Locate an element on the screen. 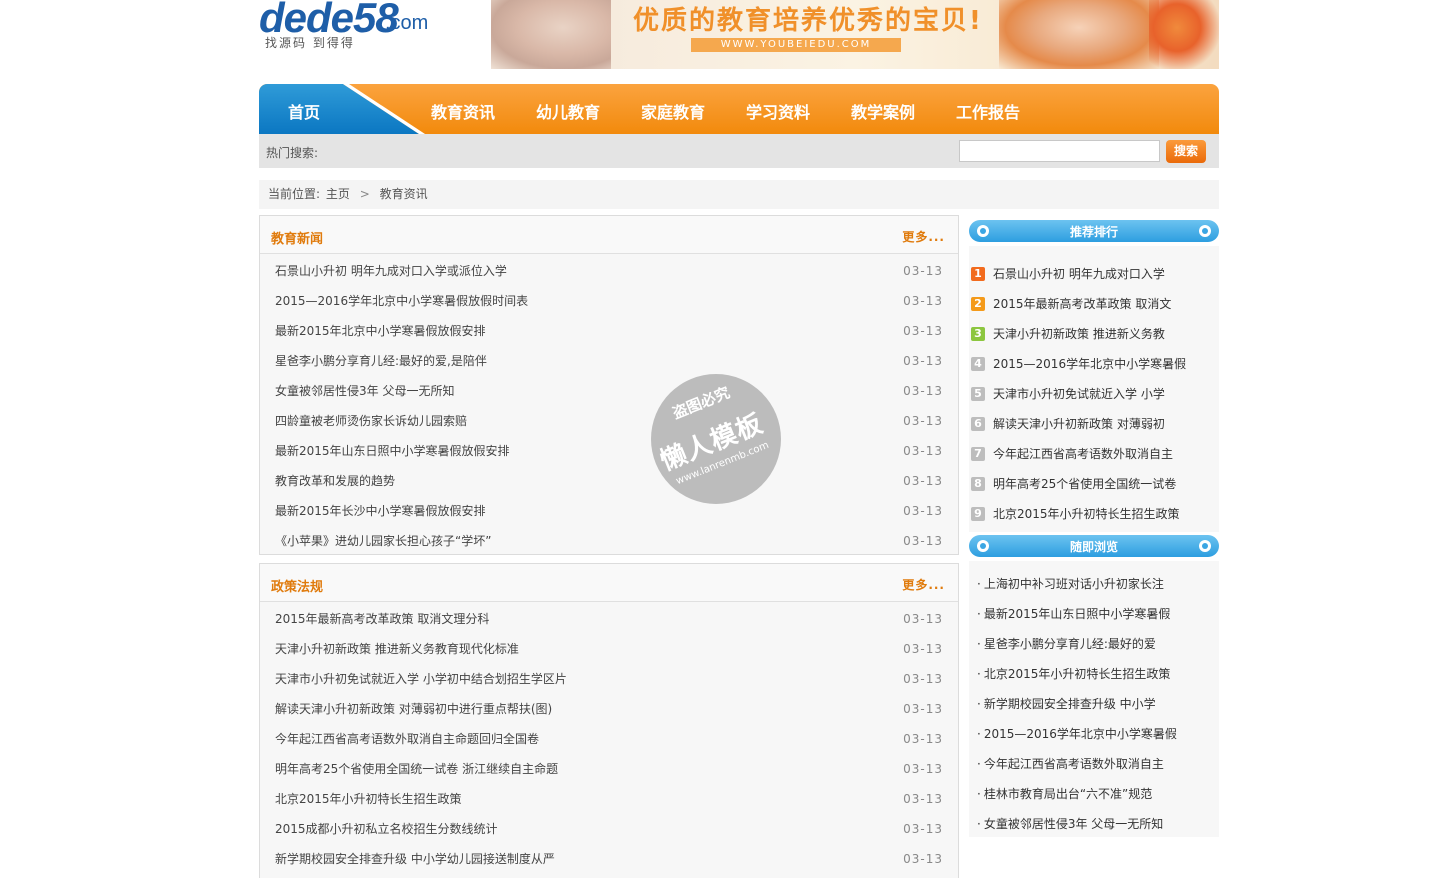 The image size is (1432, 878). list-item: 2 2015年最新高考改革政策 取消文 is located at coordinates (1094, 304).